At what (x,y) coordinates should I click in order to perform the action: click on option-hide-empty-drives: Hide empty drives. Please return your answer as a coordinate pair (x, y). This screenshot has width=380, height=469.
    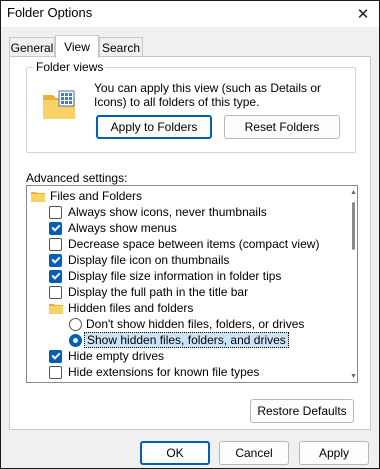
    Looking at the image, I should click on (106, 356).